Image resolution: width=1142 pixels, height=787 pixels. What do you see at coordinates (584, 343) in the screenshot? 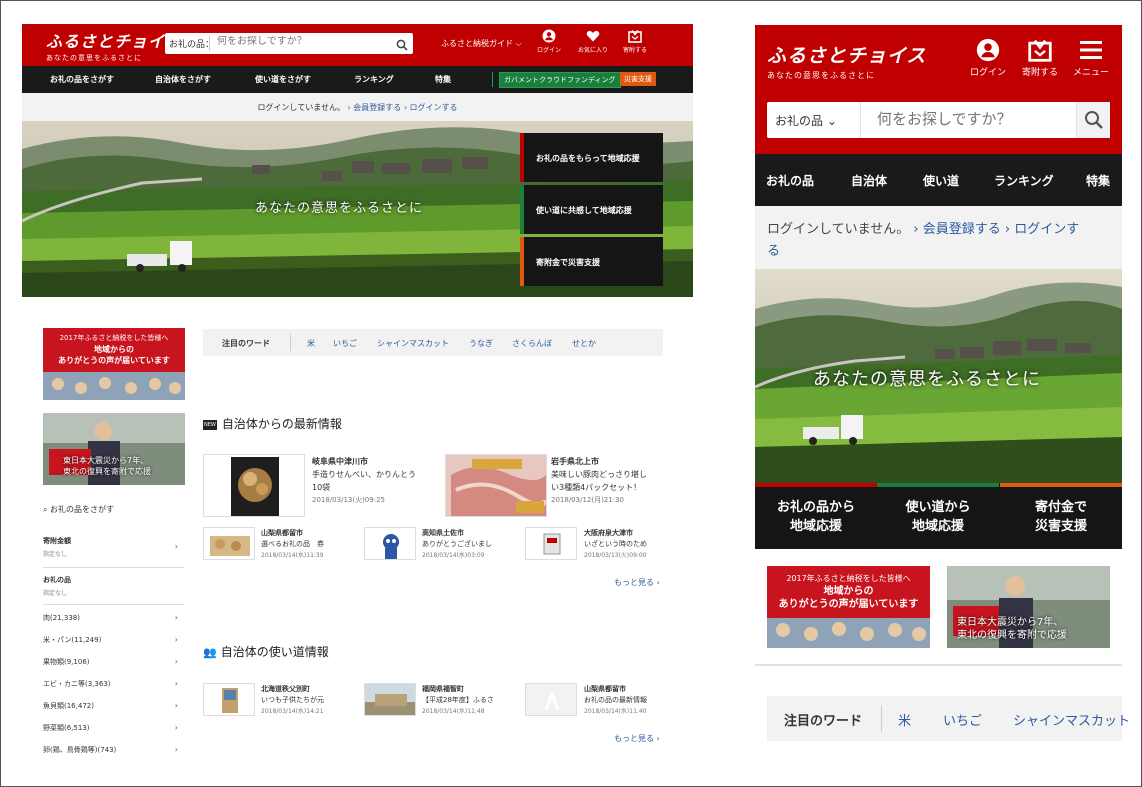
I see `trending-word-link: せとか` at bounding box center [584, 343].